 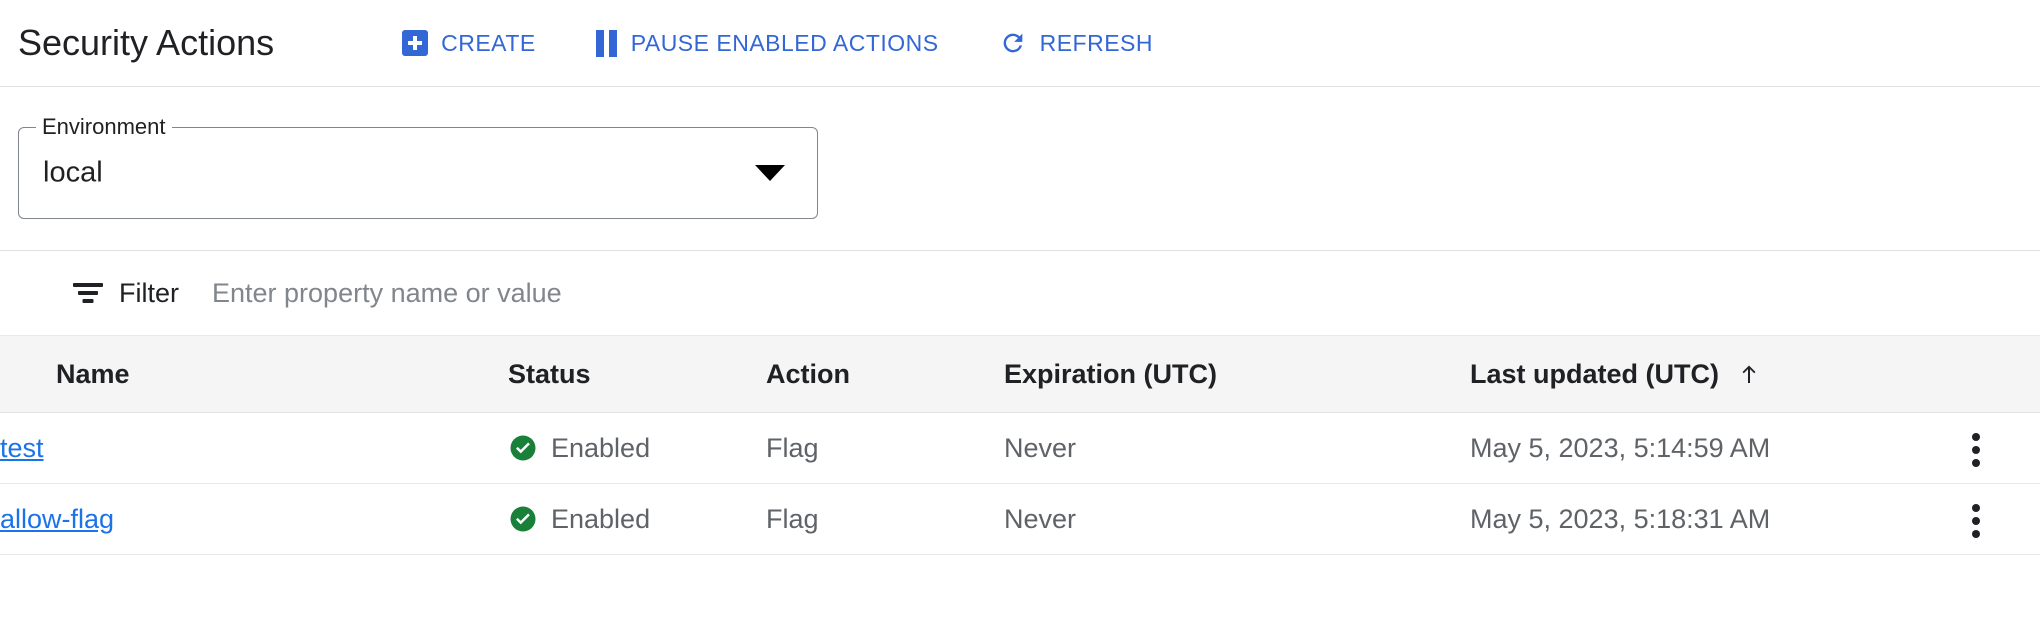 What do you see at coordinates (1720, 374) in the screenshot?
I see `column-header-last-updated: Last updated (UTC)` at bounding box center [1720, 374].